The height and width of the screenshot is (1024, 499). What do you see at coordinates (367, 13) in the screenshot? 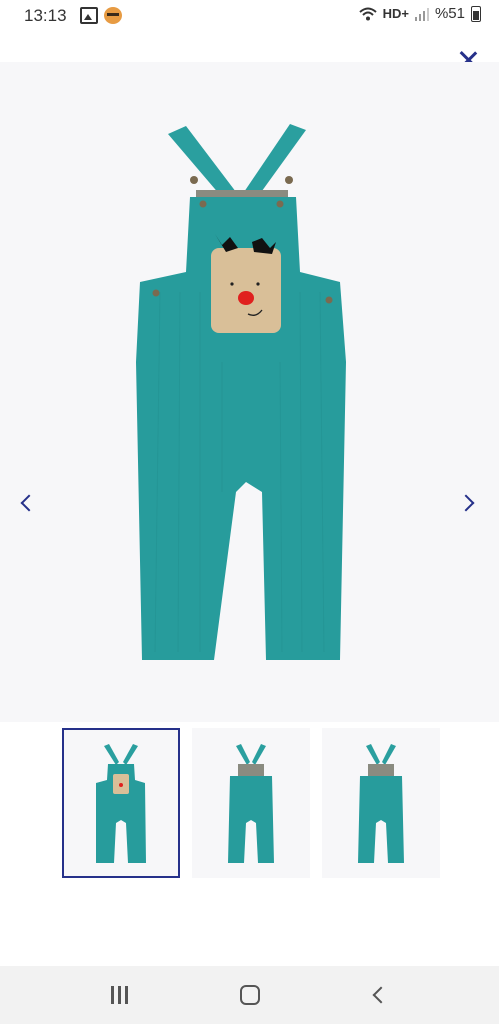
I see `wifi-icon` at bounding box center [367, 13].